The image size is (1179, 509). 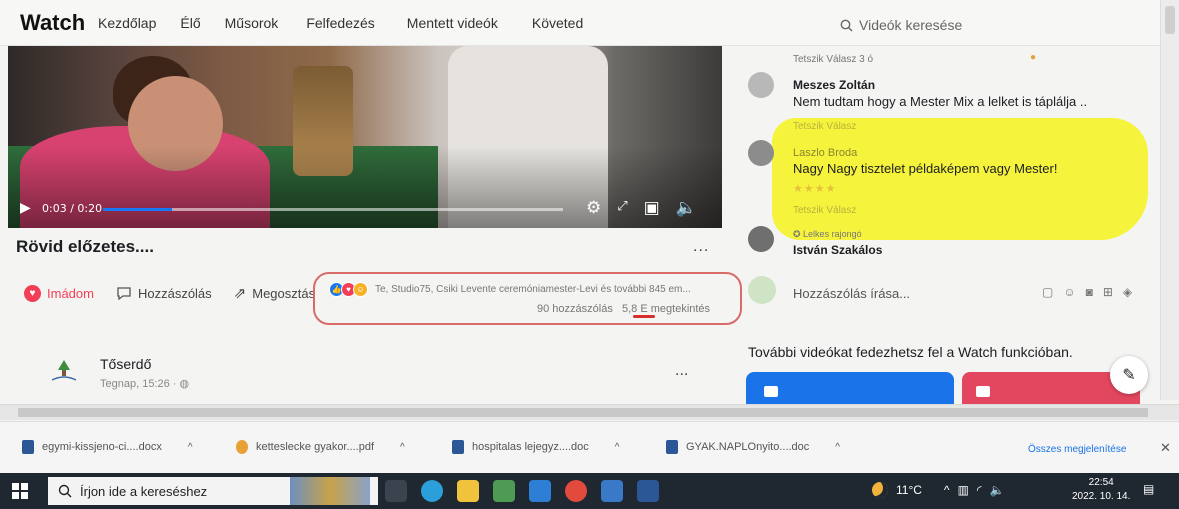 I want to click on love-button: ♥ Imádom, so click(x=59, y=293).